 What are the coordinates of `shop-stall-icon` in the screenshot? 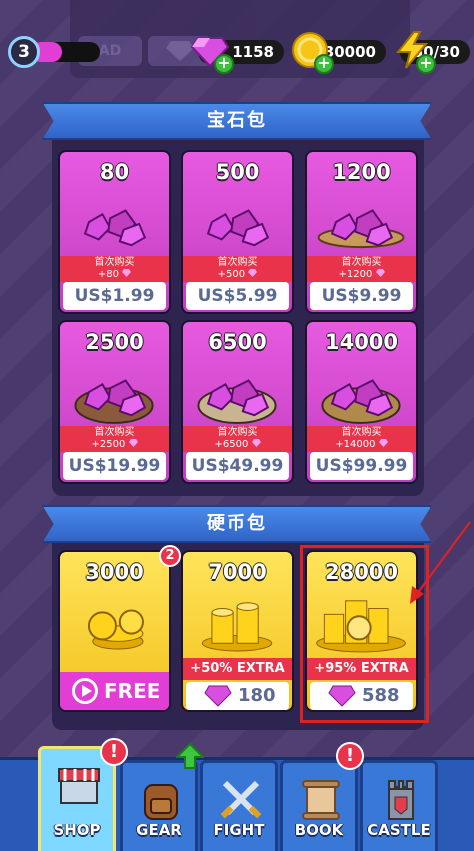 It's located at (79, 786).